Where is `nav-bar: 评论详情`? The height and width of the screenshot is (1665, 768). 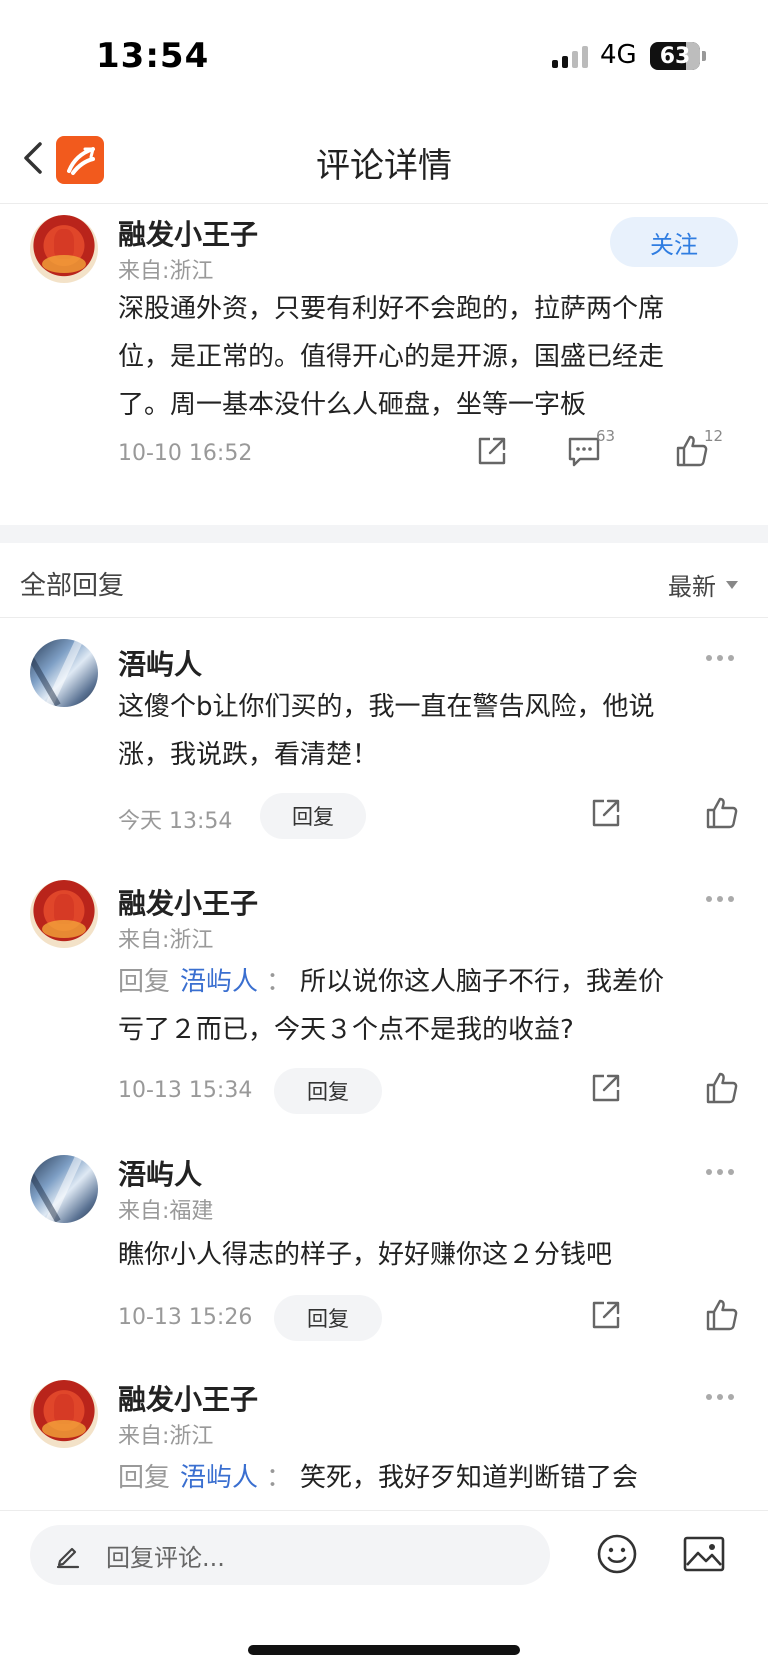 nav-bar: 评论详情 is located at coordinates (384, 157).